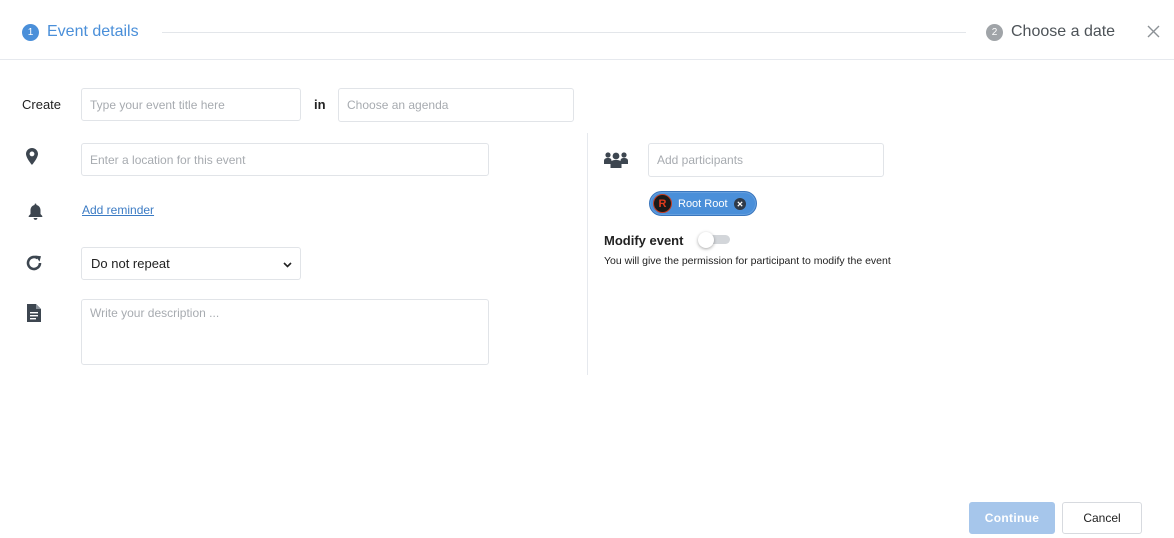 Image resolution: width=1174 pixels, height=538 pixels. I want to click on step-label-choose-date: Choose a date, so click(1063, 31).